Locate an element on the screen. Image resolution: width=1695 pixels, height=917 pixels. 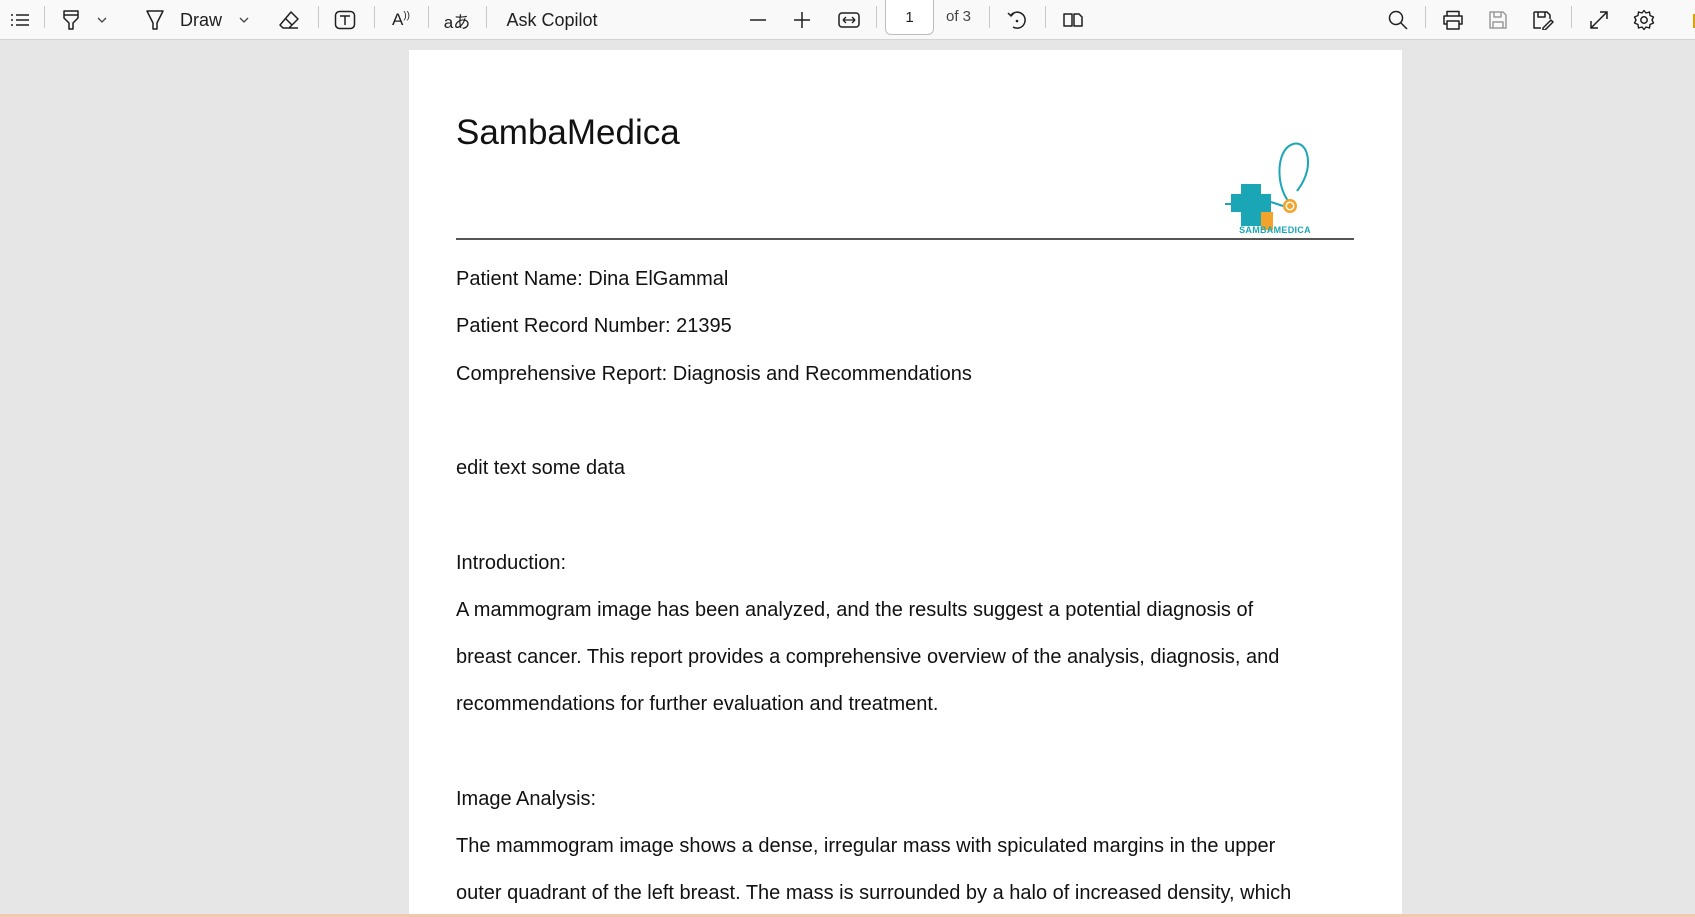
read-aloud-icon: A)) is located at coordinates (401, 20).